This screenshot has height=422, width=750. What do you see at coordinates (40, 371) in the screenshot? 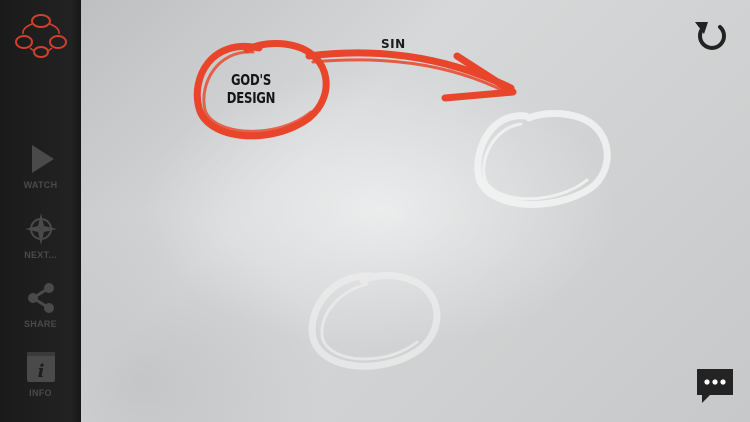
I see `svg-text: i` at bounding box center [40, 371].